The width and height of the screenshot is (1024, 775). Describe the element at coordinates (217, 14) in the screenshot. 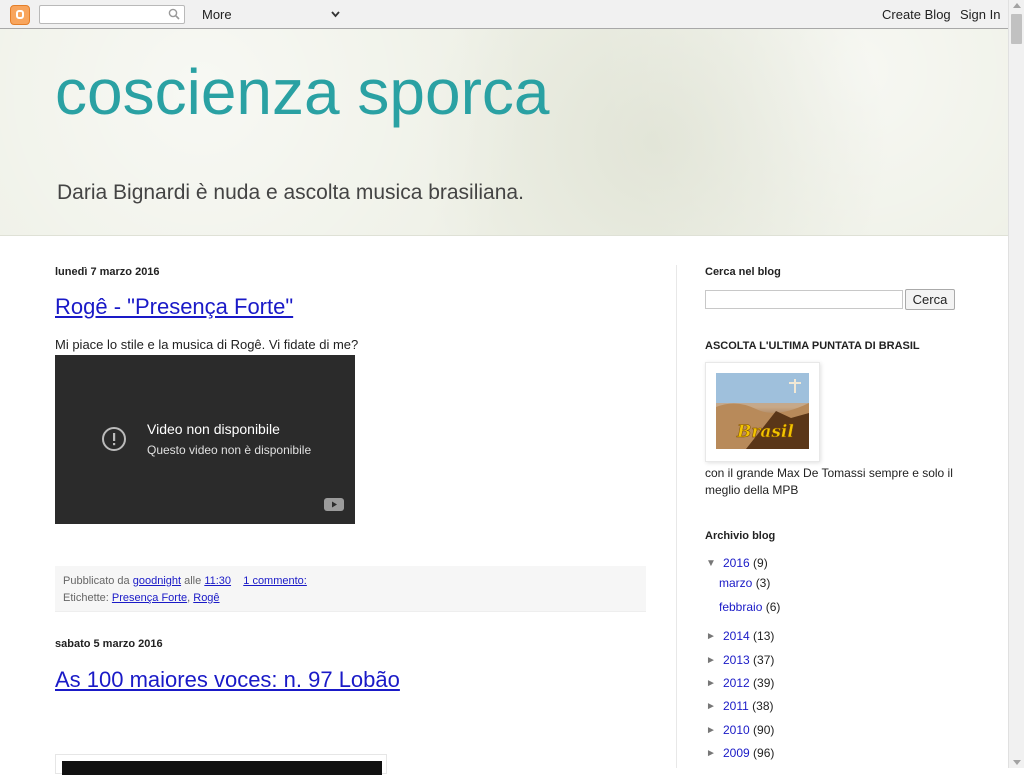

I see `more-dropdown: More` at that location.